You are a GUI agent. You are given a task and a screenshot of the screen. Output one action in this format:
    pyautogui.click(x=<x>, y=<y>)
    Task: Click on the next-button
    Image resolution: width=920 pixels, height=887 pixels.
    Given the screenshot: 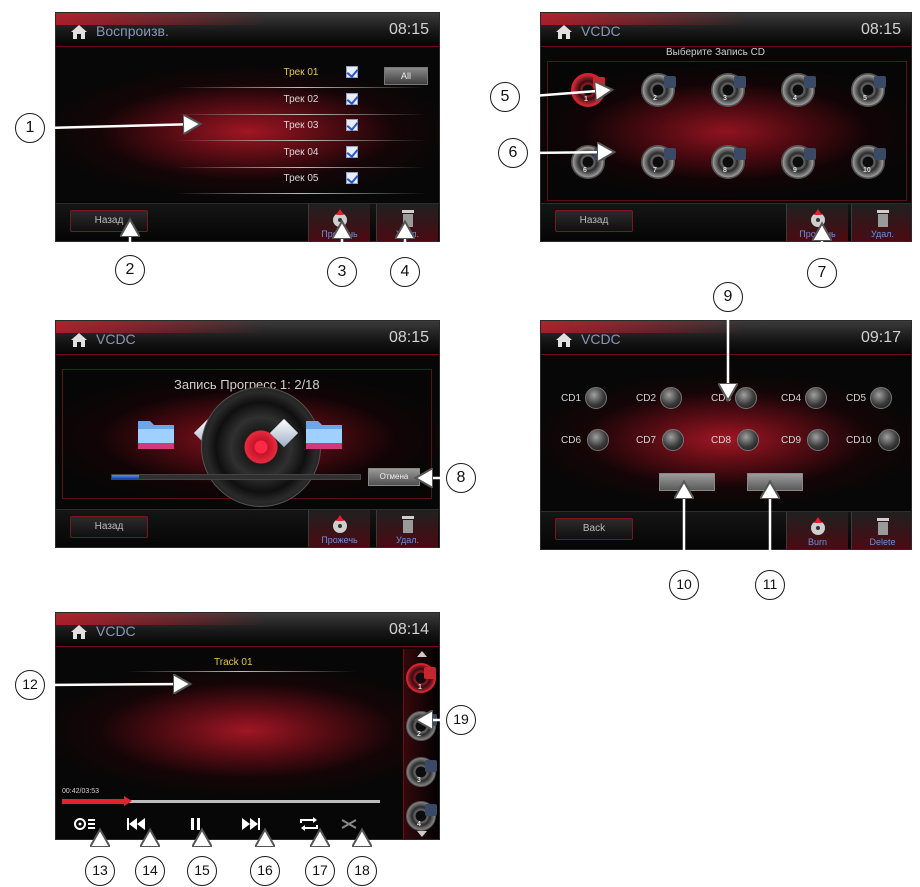 What is the action you would take?
    pyautogui.click(x=251, y=824)
    